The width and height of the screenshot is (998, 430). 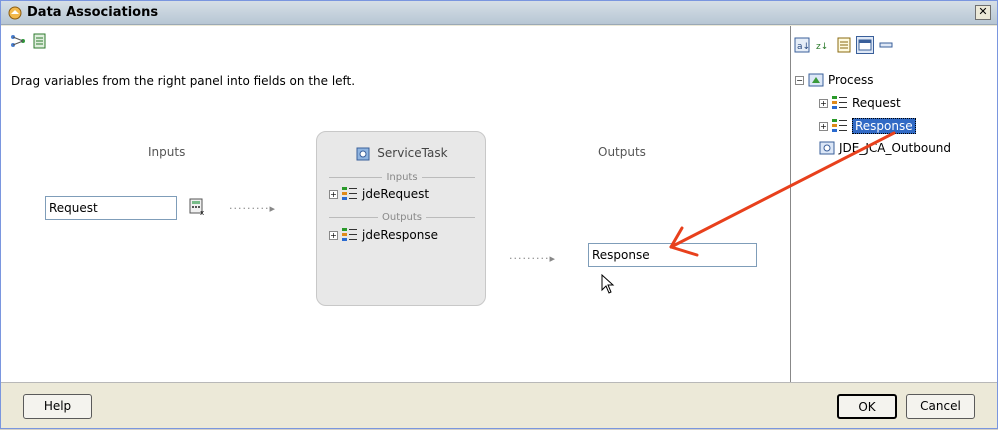 I want to click on service-task-name: ServiceTask, so click(x=412, y=153).